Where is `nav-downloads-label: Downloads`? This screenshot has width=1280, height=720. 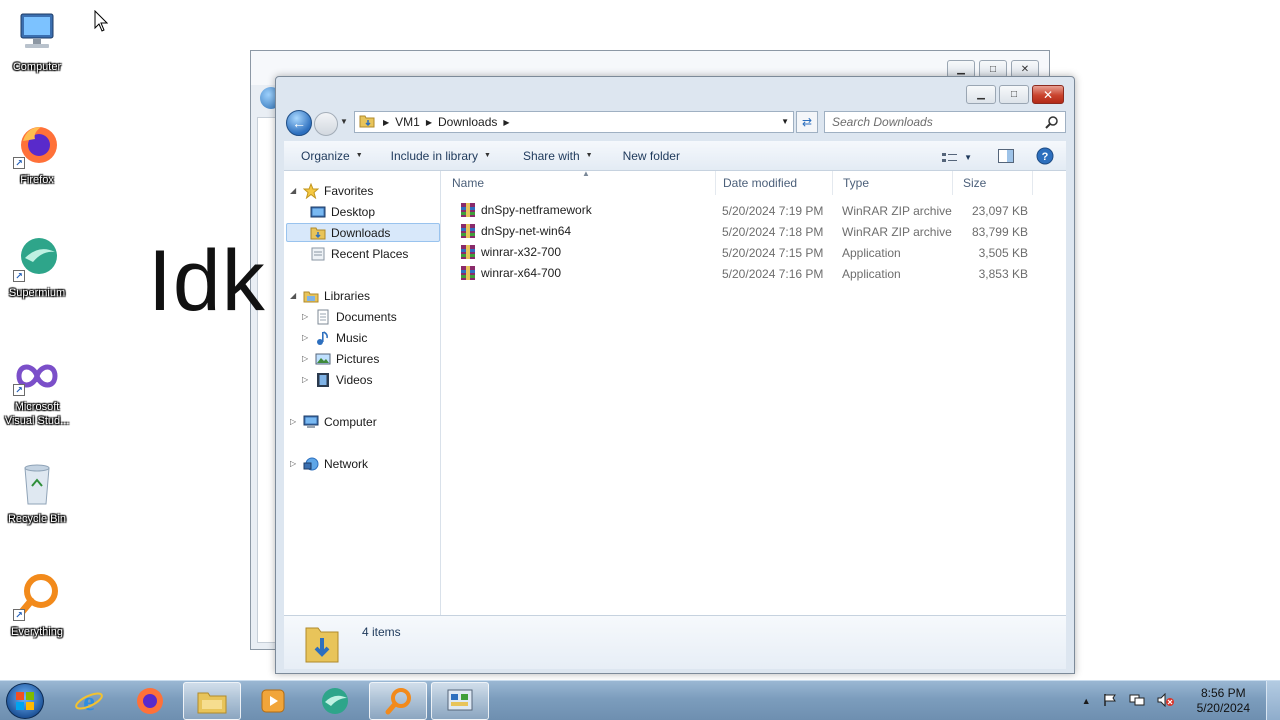
nav-downloads-label: Downloads is located at coordinates (361, 232).